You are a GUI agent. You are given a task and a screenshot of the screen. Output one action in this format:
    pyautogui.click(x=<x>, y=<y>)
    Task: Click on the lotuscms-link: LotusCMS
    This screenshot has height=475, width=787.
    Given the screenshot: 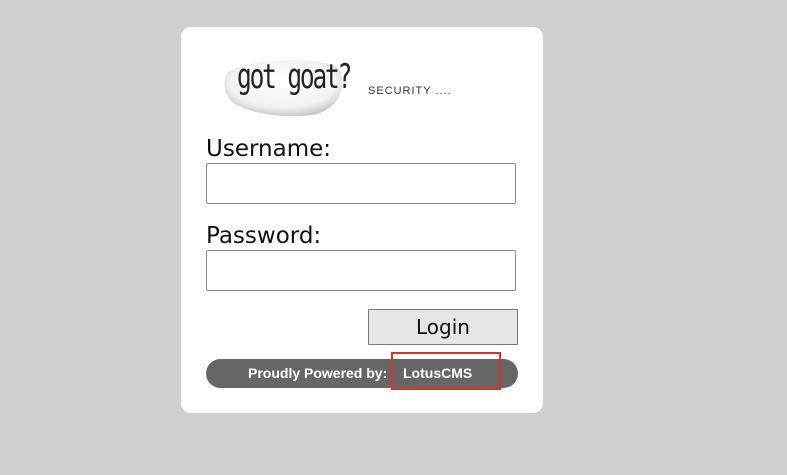 What is the action you would take?
    pyautogui.click(x=437, y=373)
    